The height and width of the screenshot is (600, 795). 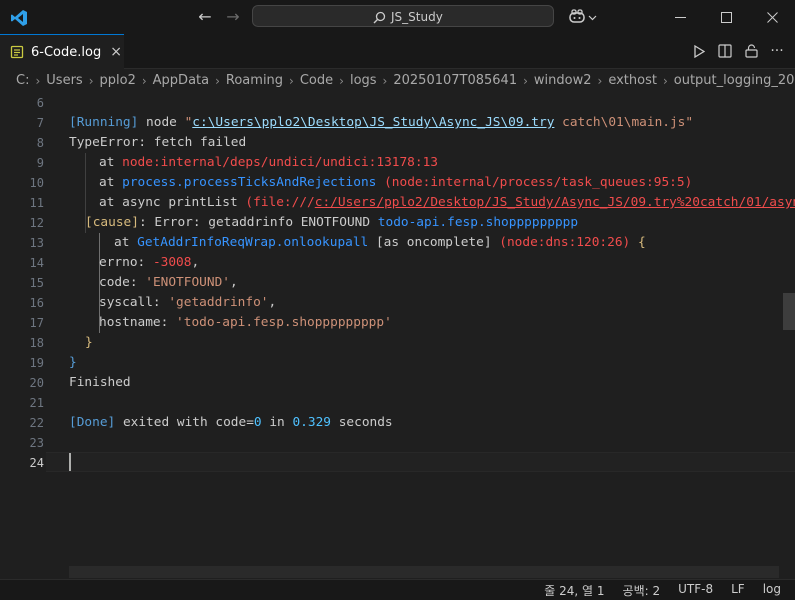 What do you see at coordinates (36, 203) in the screenshot?
I see `line-number: 11` at bounding box center [36, 203].